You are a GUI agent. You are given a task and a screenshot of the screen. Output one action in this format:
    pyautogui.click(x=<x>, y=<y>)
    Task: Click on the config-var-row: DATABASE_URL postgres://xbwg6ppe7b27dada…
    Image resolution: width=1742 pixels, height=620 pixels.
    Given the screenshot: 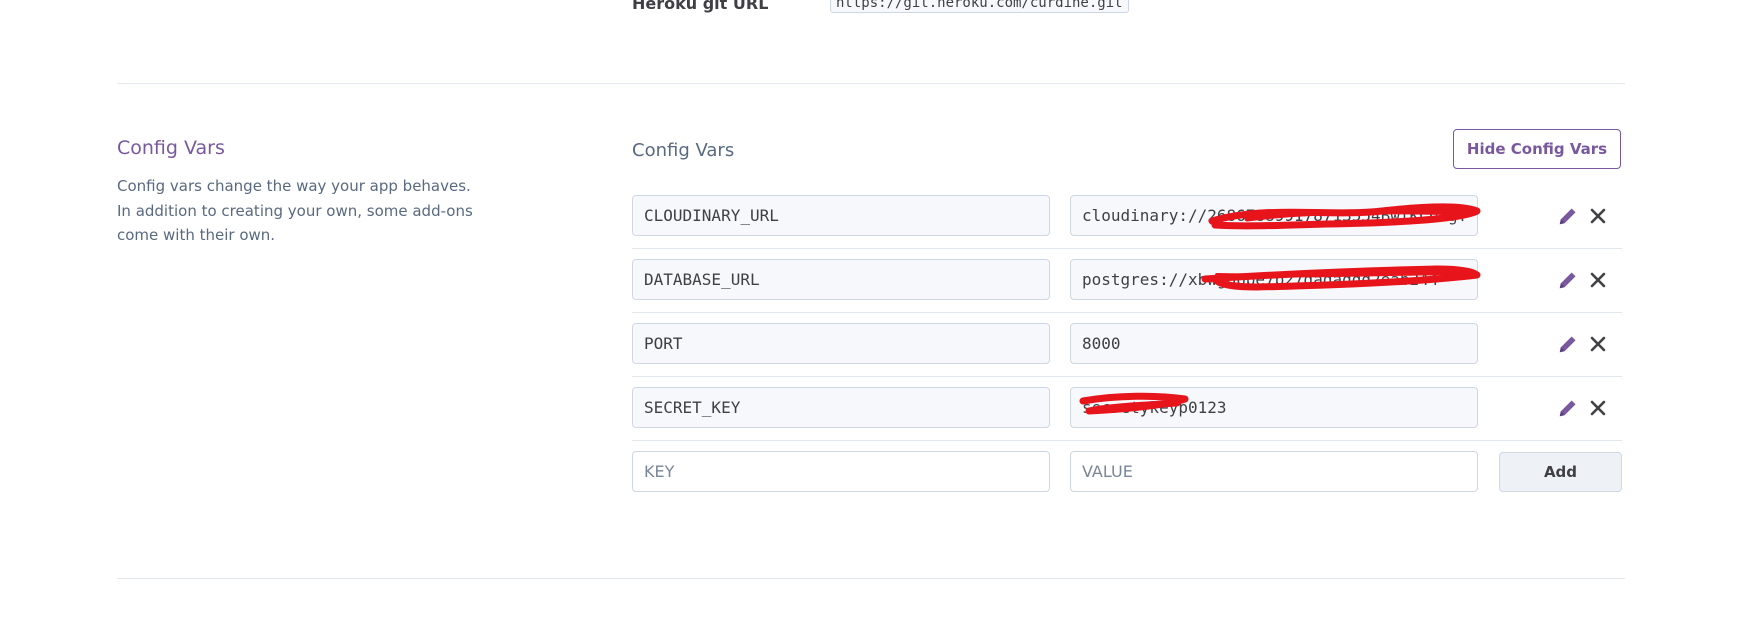 What is the action you would take?
    pyautogui.click(x=1127, y=280)
    